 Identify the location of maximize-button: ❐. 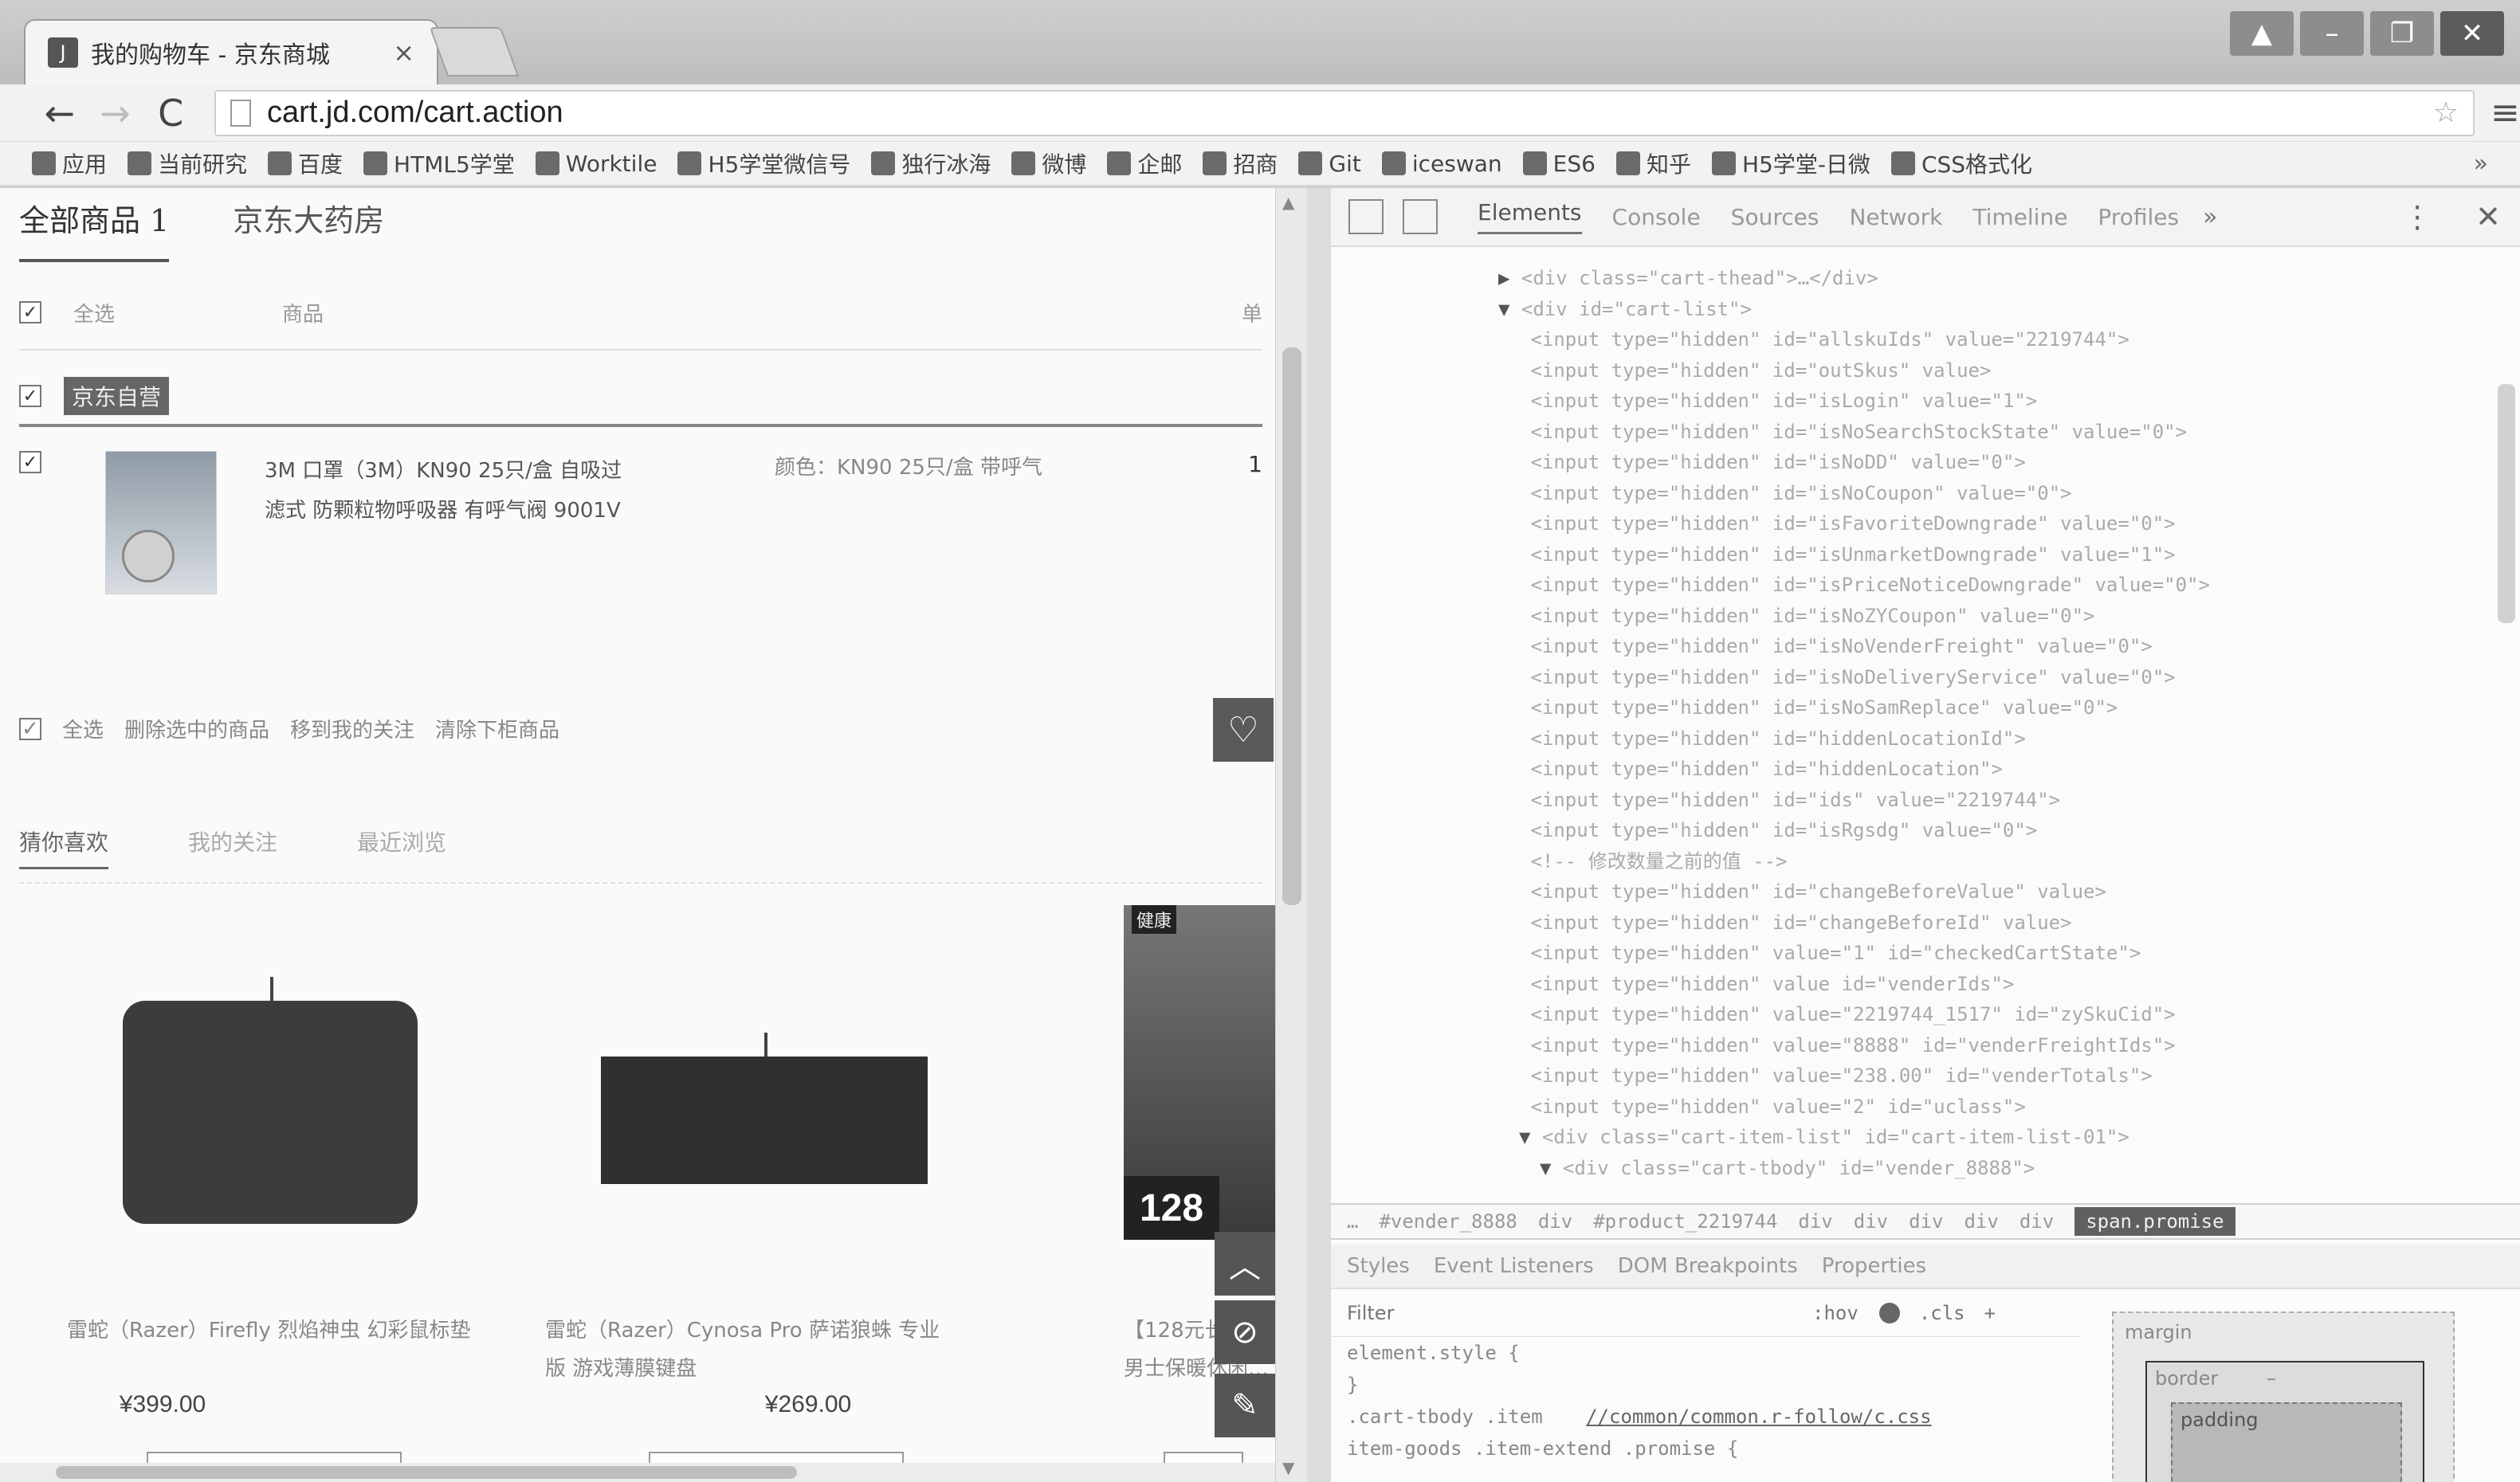
(2402, 34).